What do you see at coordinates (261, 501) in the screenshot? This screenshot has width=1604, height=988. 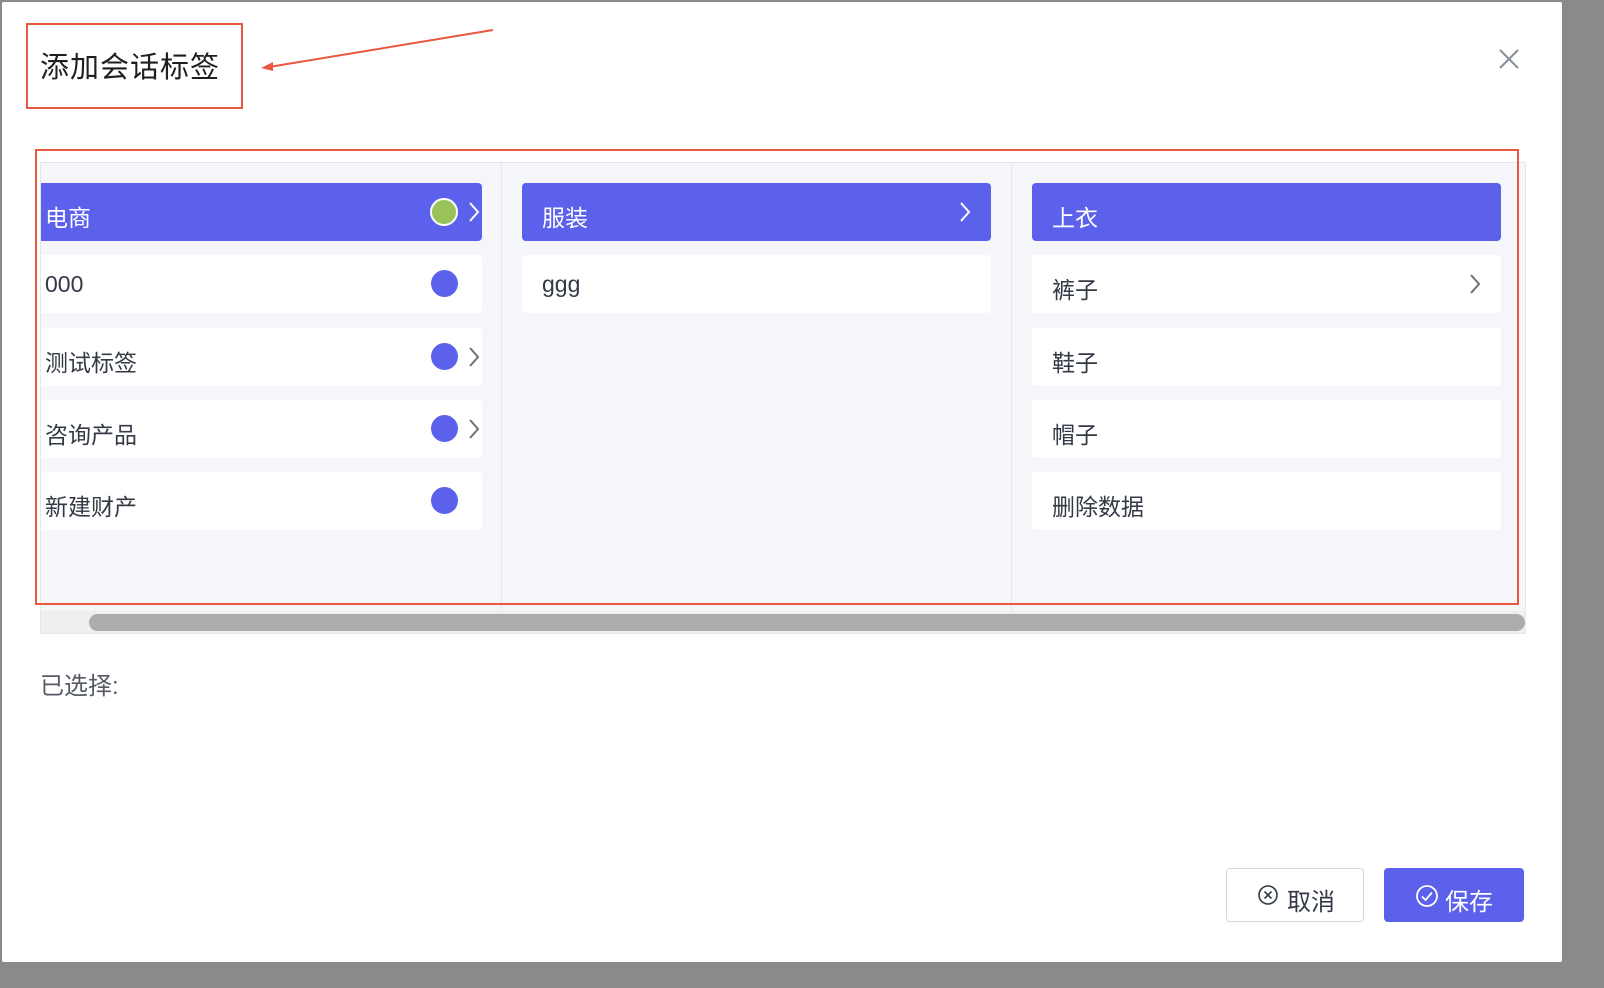 I see `cascader-option: 新建财产` at bounding box center [261, 501].